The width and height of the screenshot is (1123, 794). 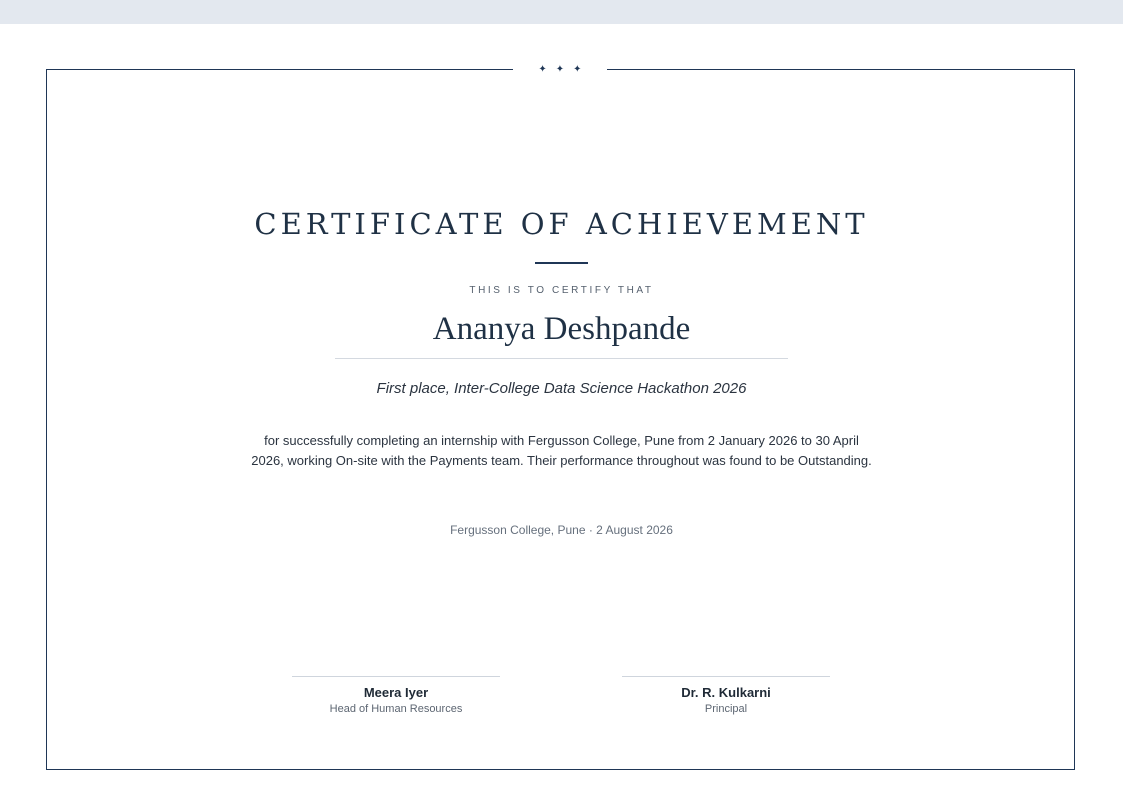 What do you see at coordinates (561, 329) in the screenshot?
I see `recipient-name: Ananya Deshpande` at bounding box center [561, 329].